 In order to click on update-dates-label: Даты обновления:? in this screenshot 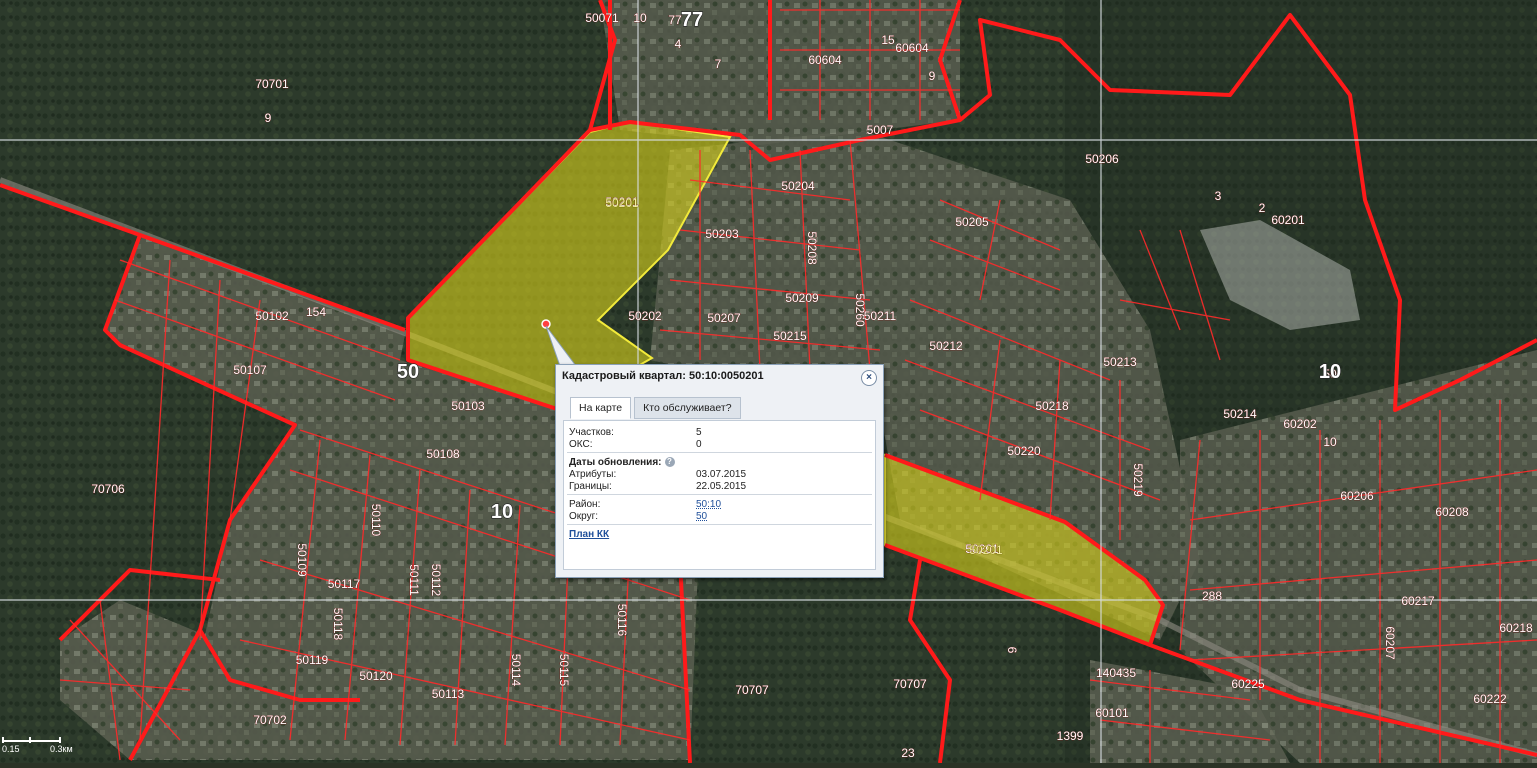, I will do `click(622, 462)`.